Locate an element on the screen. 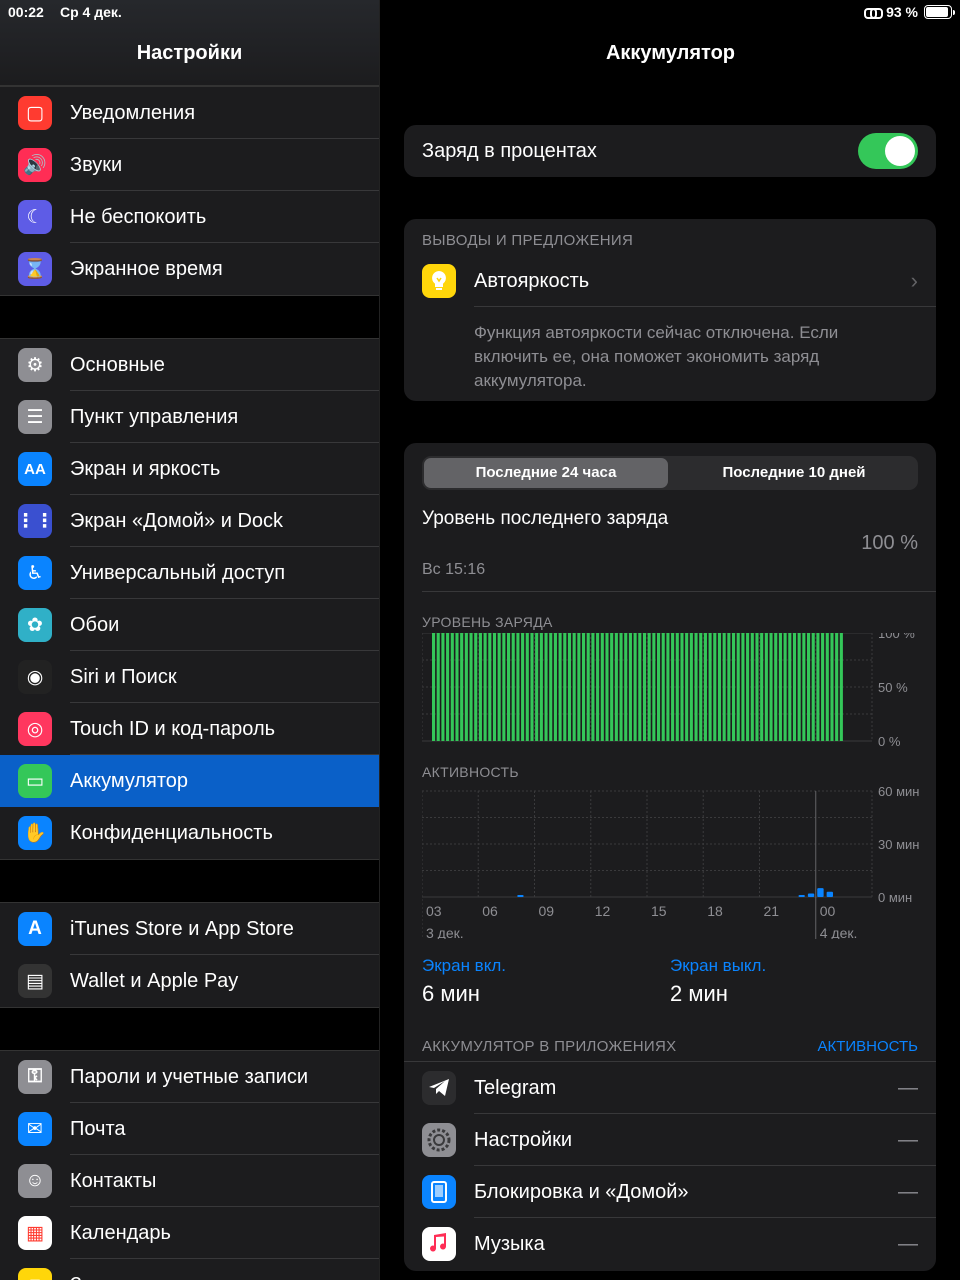 This screenshot has width=960, height=1280. sidebar-item: ▤ Wallet и Apple Pay is located at coordinates (189, 981).